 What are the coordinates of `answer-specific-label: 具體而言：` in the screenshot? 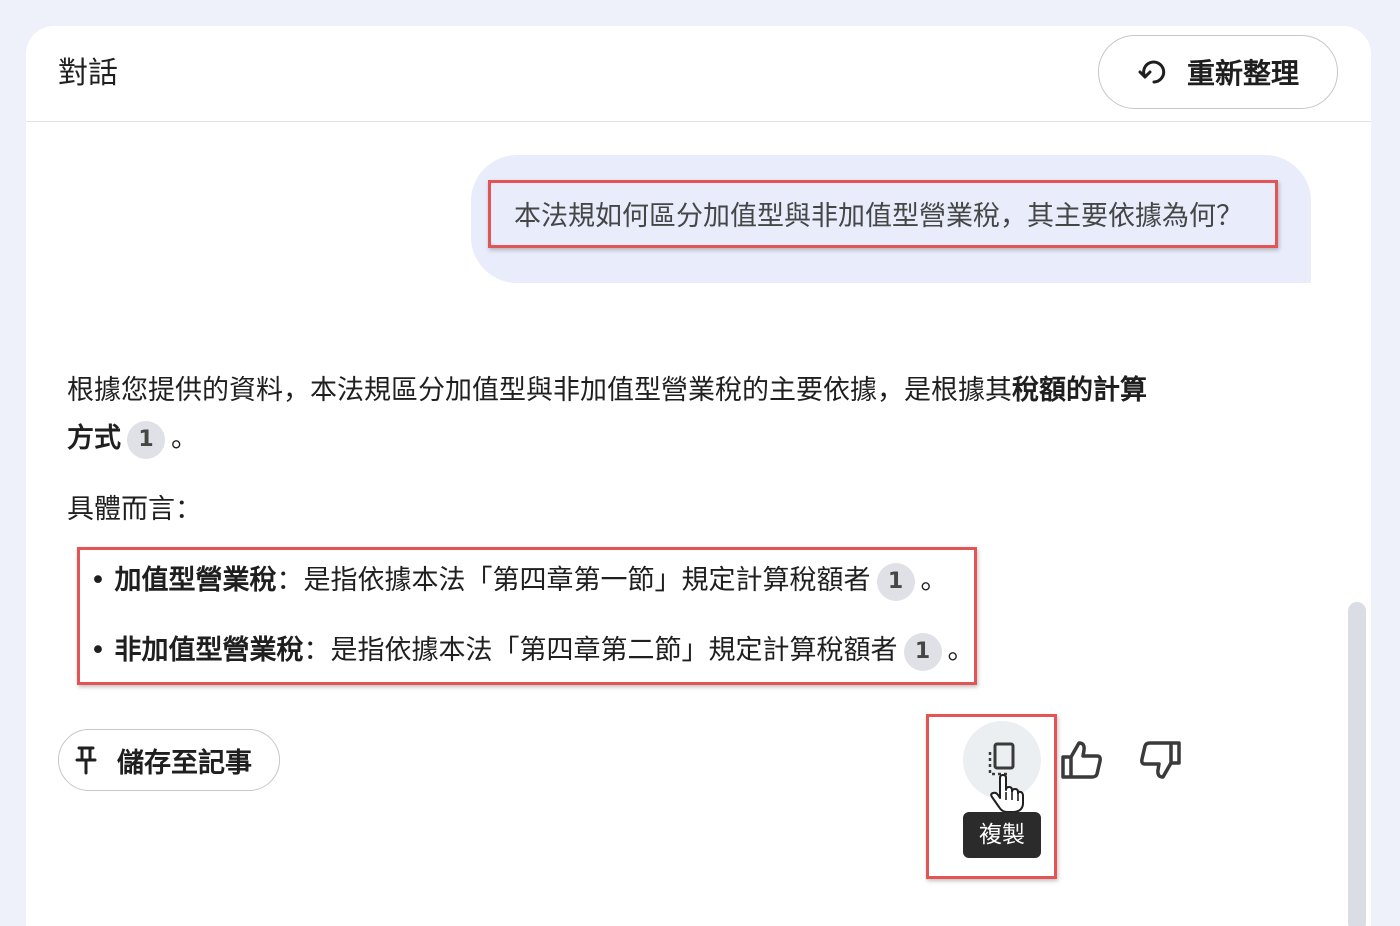 It's located at (134, 509).